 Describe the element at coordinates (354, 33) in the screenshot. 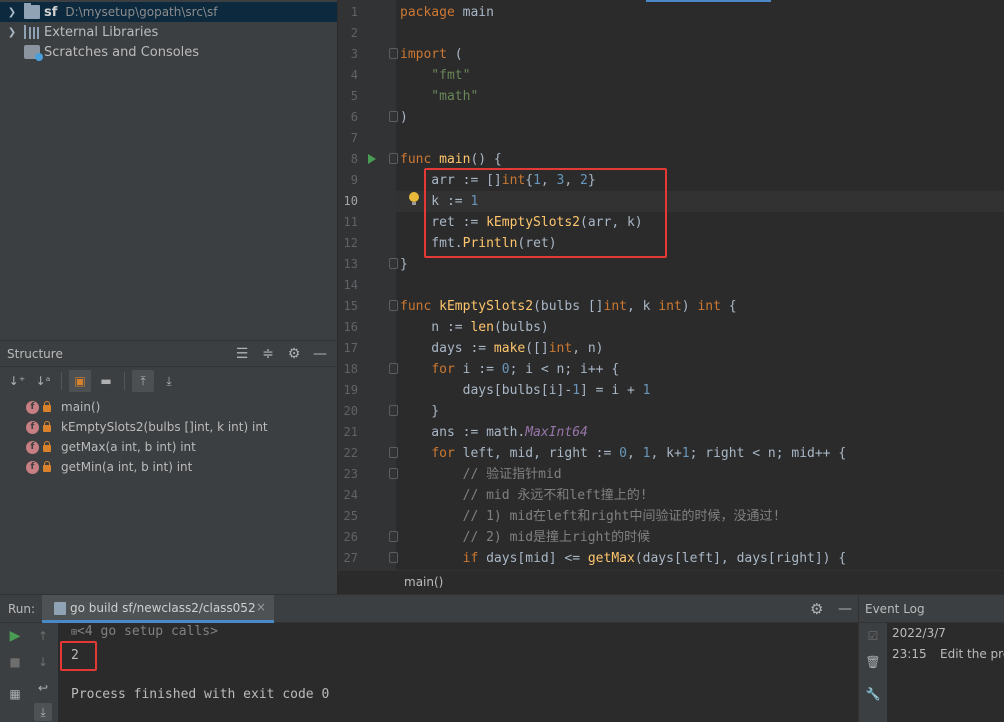

I see `line-number: 2` at that location.